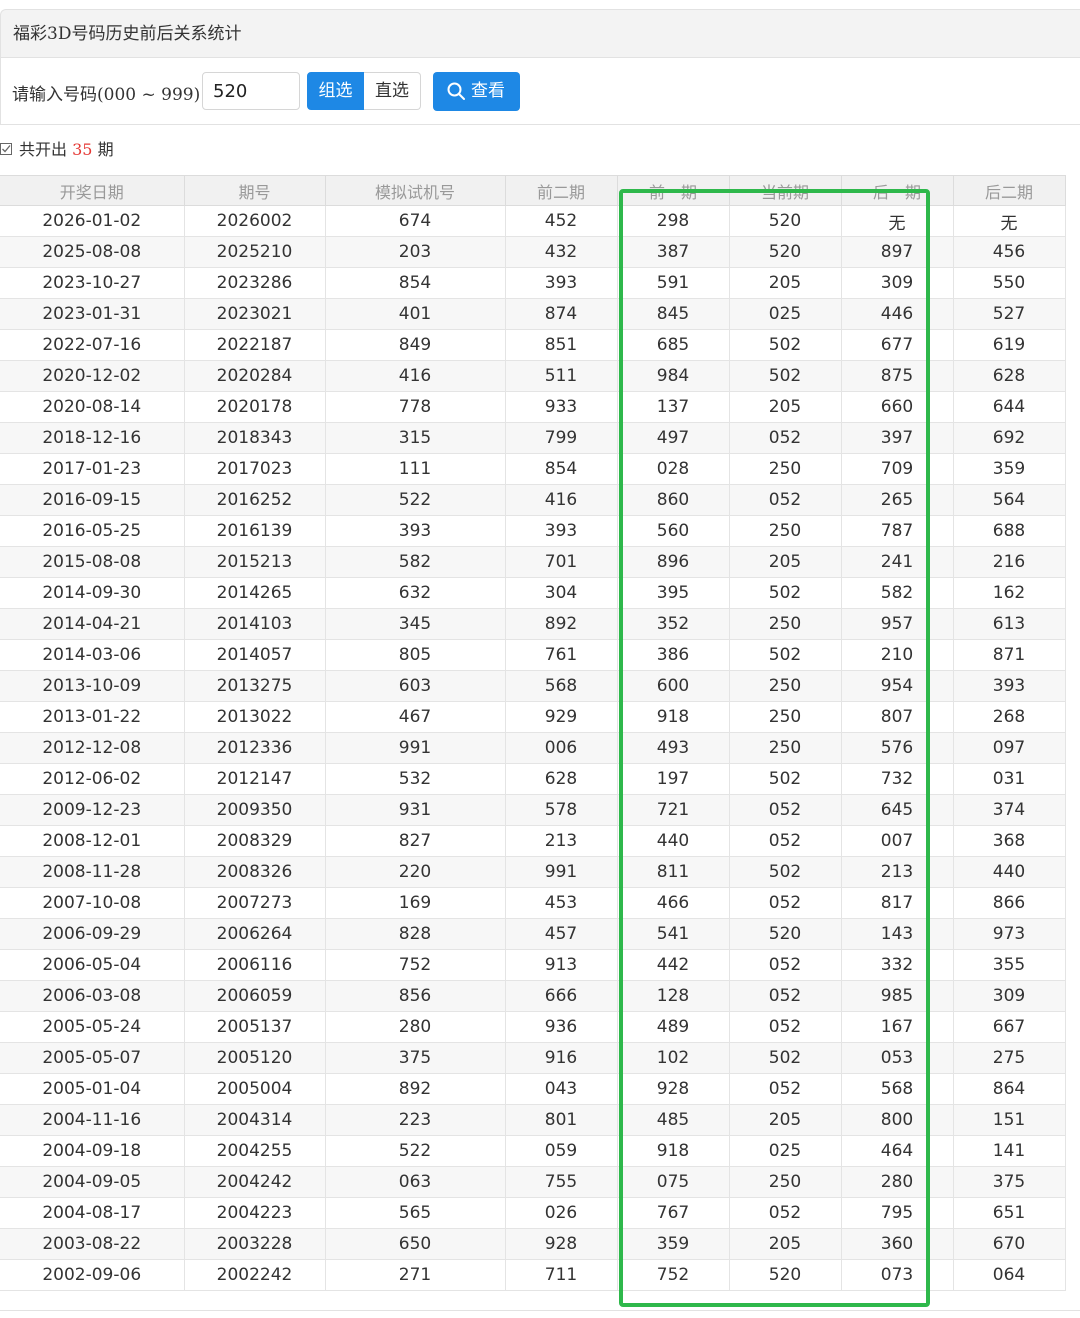  What do you see at coordinates (1009, 376) in the screenshot?
I see `table-cell: 628` at bounding box center [1009, 376].